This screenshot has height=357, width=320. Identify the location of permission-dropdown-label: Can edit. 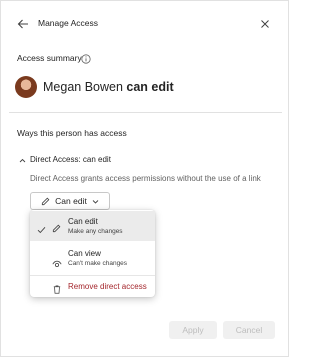
(71, 201).